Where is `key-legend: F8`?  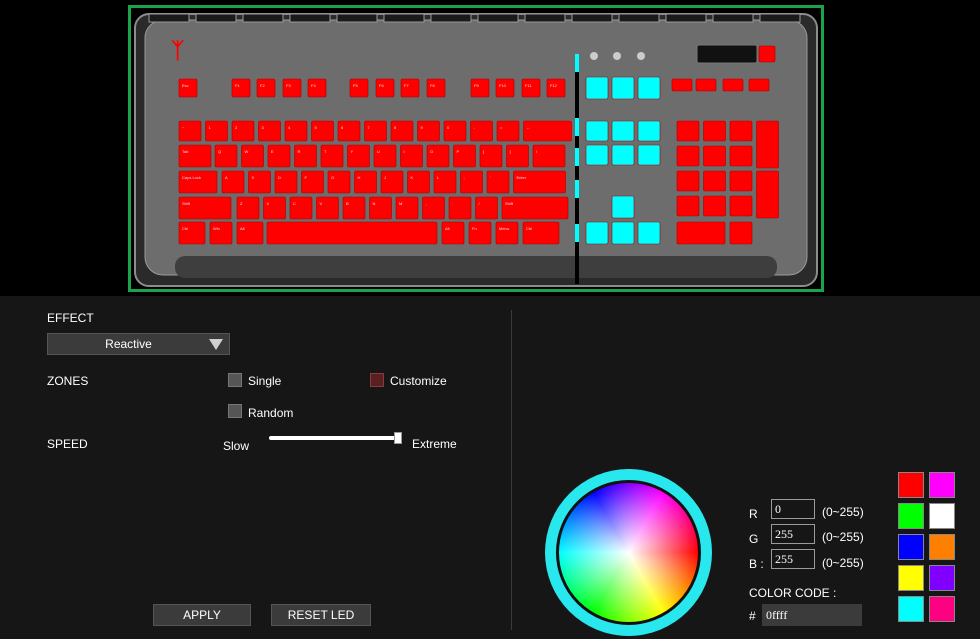
key-legend: F8 is located at coordinates (432, 85).